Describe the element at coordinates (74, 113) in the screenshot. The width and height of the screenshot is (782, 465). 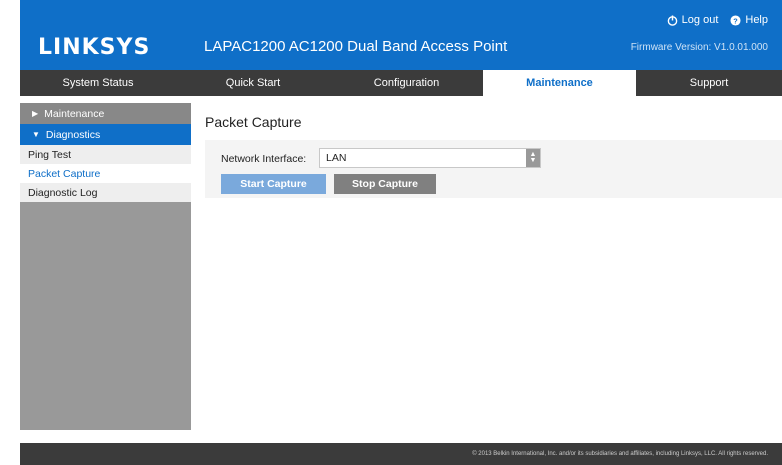
I see `sidebar-group-label: Maintenance` at that location.